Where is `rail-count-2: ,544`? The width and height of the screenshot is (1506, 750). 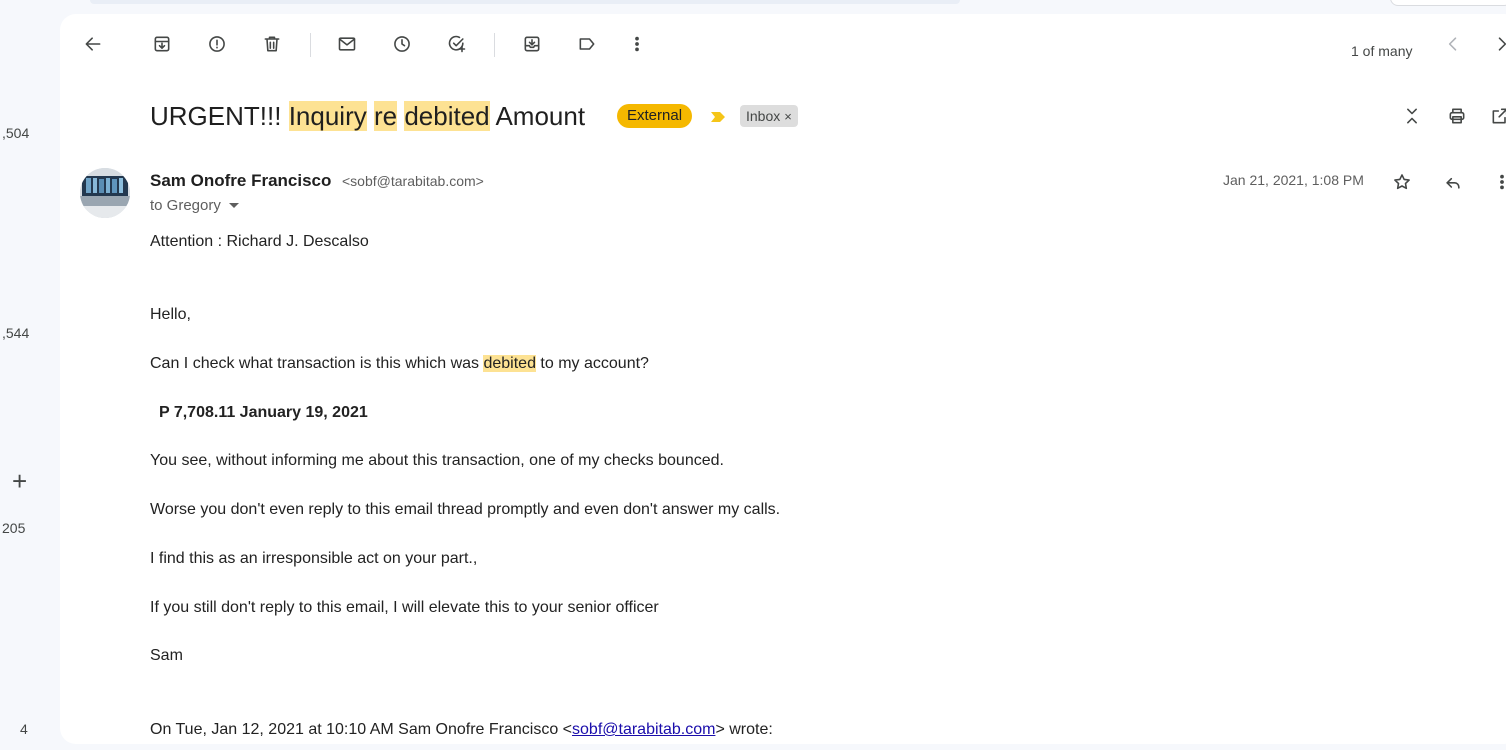
rail-count-2: ,544 is located at coordinates (16, 333).